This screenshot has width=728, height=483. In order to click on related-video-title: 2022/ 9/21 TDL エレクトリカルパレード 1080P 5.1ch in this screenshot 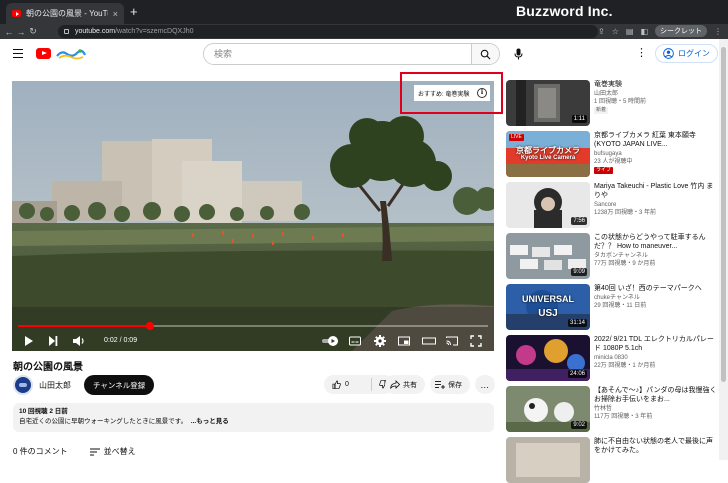, I will do `click(656, 344)`.